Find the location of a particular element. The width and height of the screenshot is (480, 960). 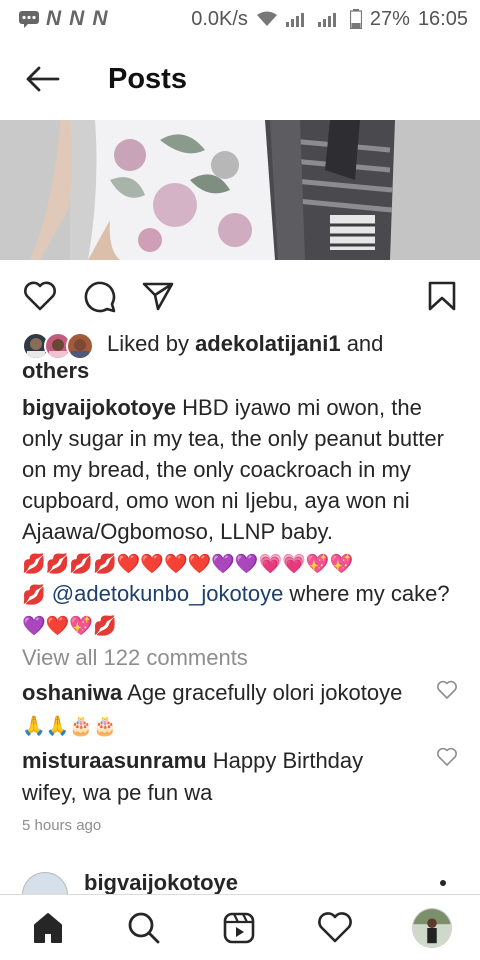

activity-heart-icon is located at coordinates (335, 927).